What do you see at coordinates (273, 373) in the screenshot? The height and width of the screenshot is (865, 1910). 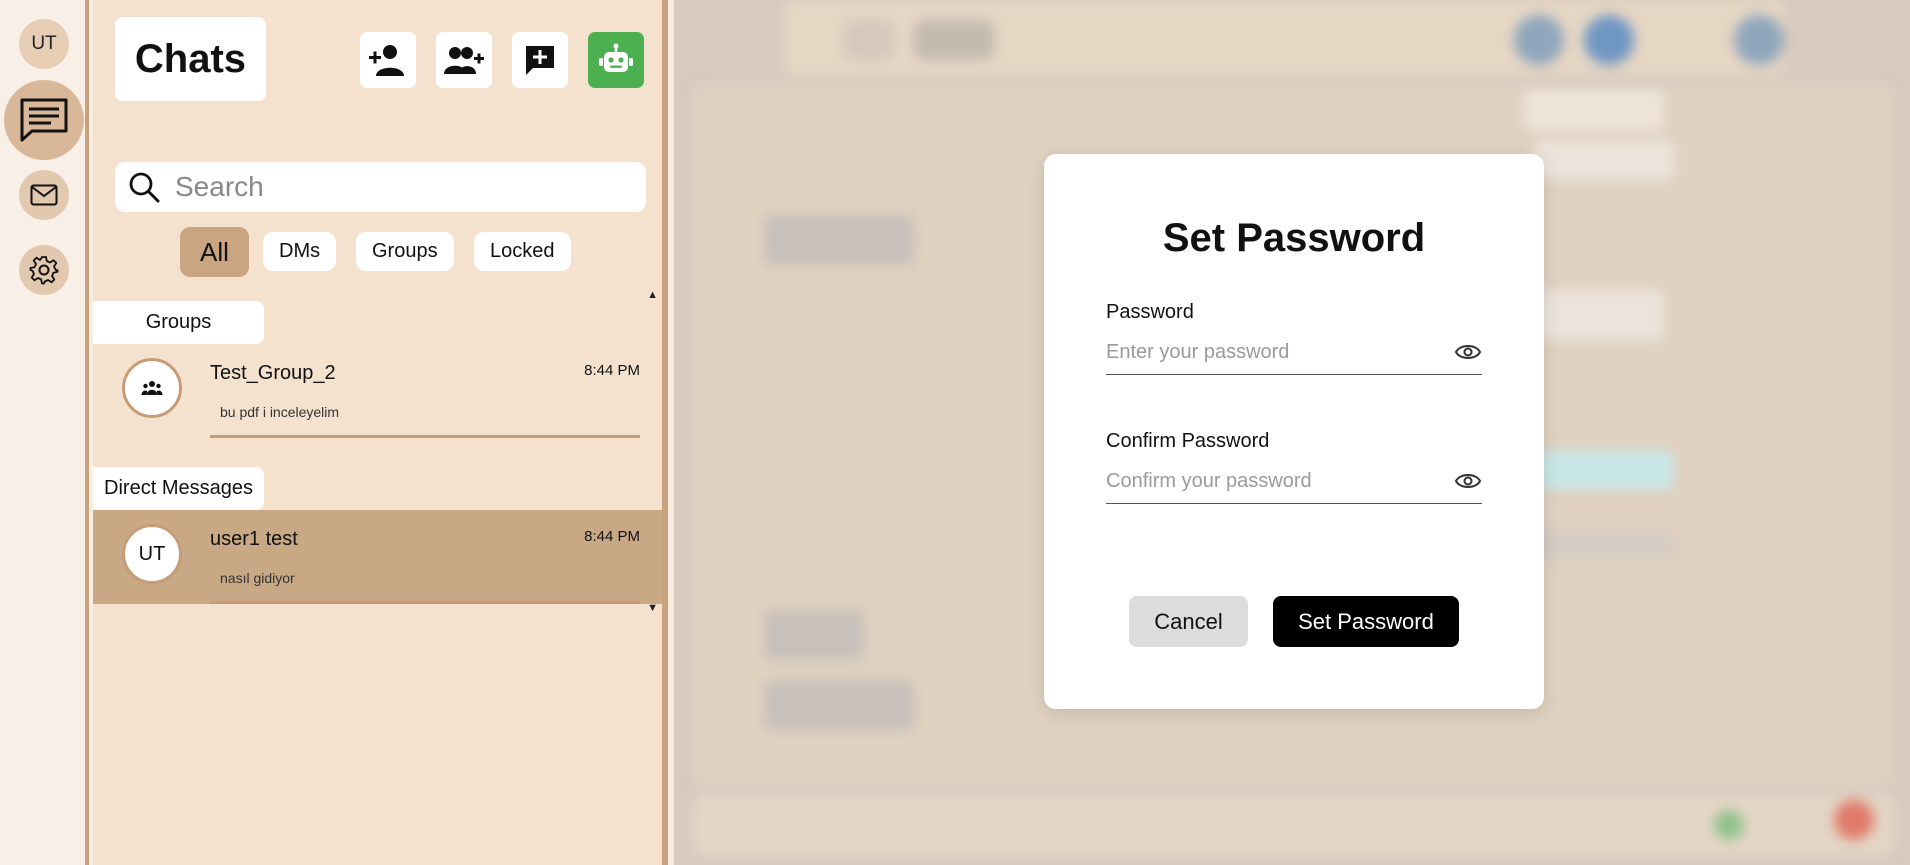 I see `chat-name: Test_Group_2` at bounding box center [273, 373].